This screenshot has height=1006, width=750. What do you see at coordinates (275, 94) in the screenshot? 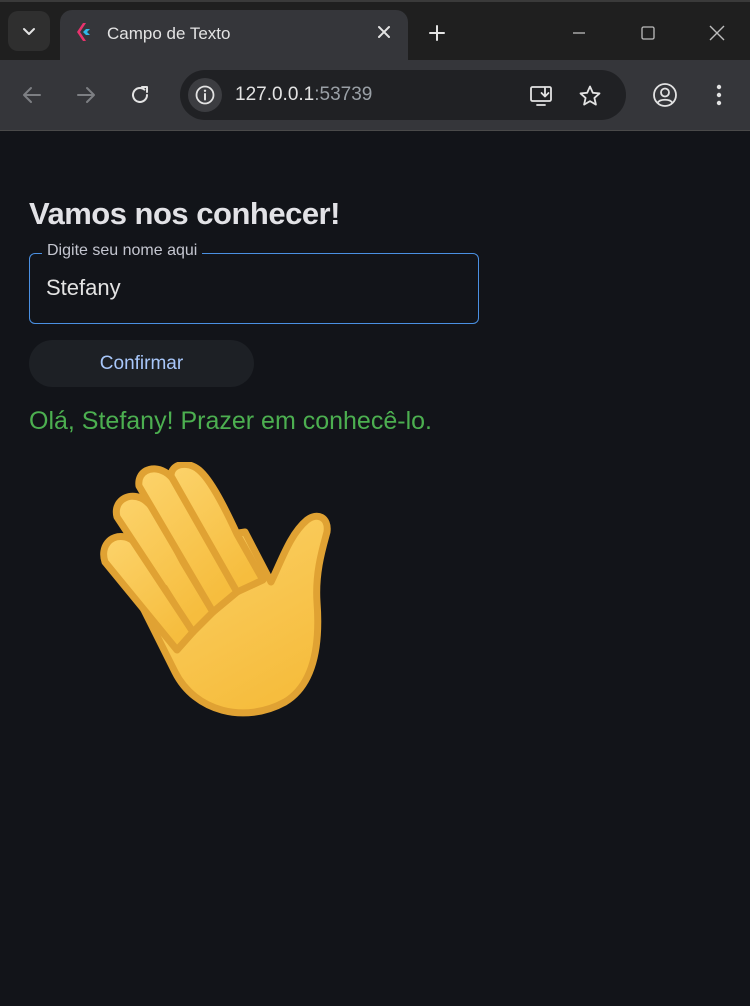
I see `url-host: 127.0.0.1` at bounding box center [275, 94].